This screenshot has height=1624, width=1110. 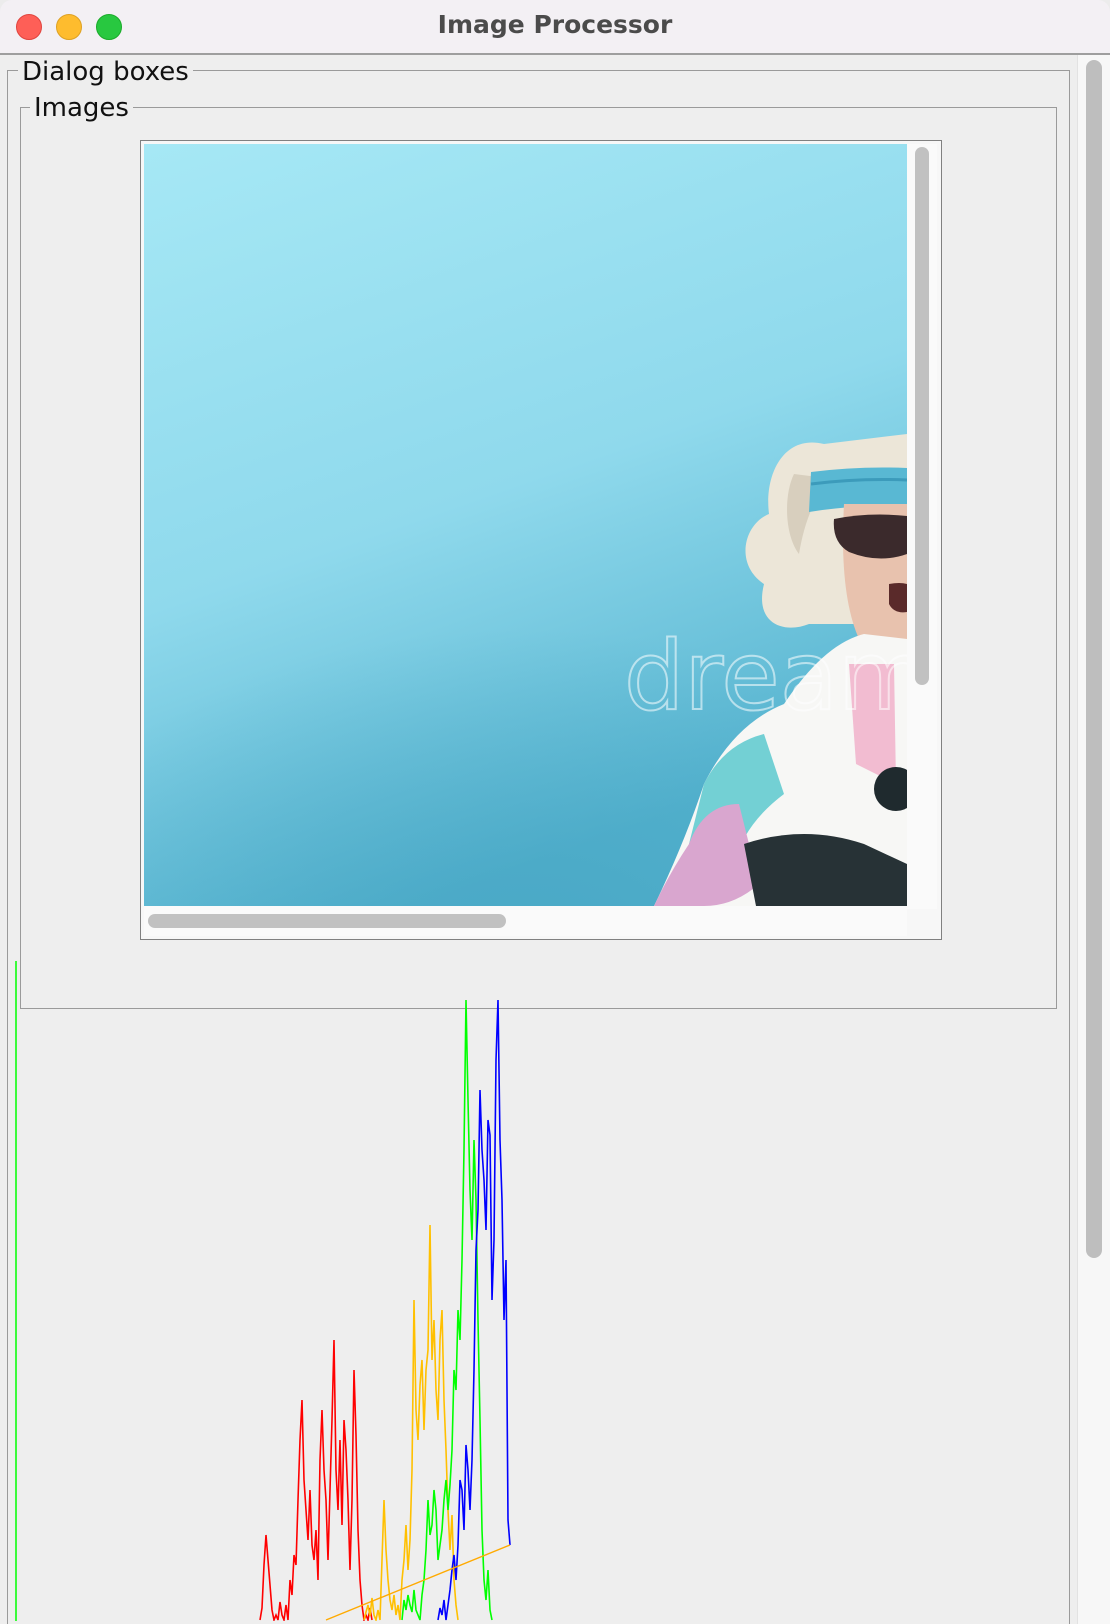 I want to click on histogram-green-series, so click(x=447, y=1310).